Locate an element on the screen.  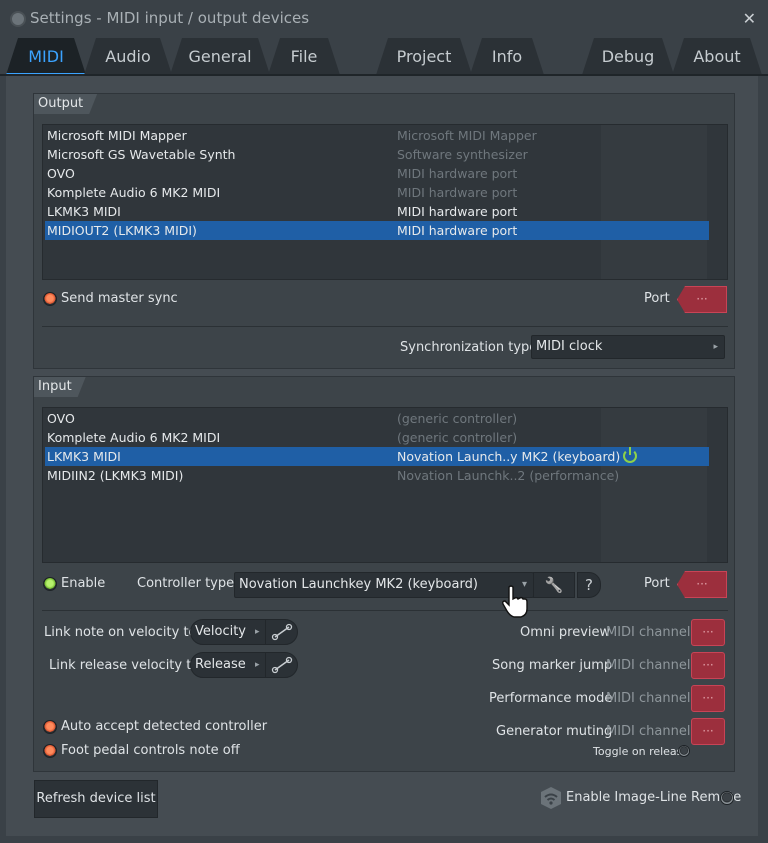
tab-project: Project is located at coordinates (424, 56).